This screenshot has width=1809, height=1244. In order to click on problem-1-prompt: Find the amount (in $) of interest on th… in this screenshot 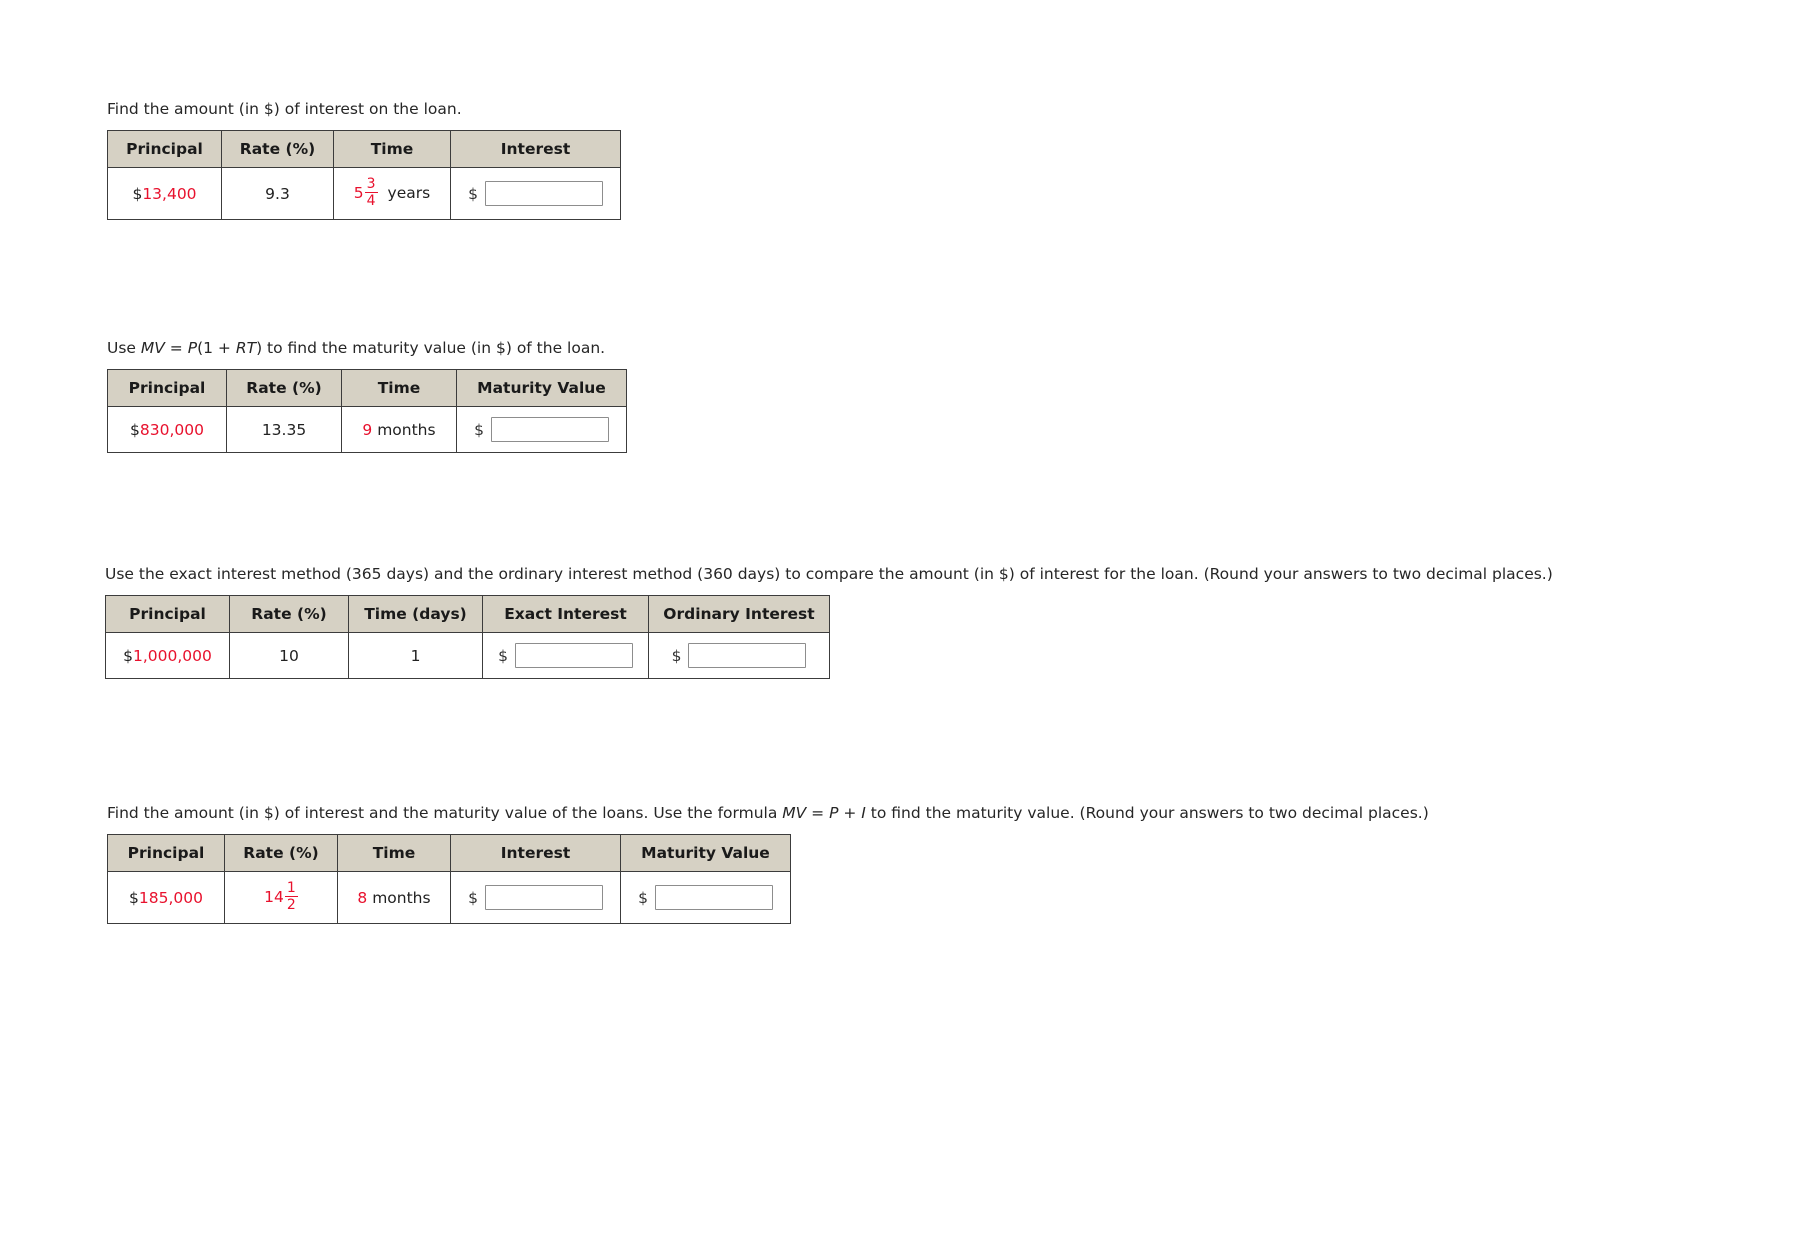, I will do `click(364, 109)`.